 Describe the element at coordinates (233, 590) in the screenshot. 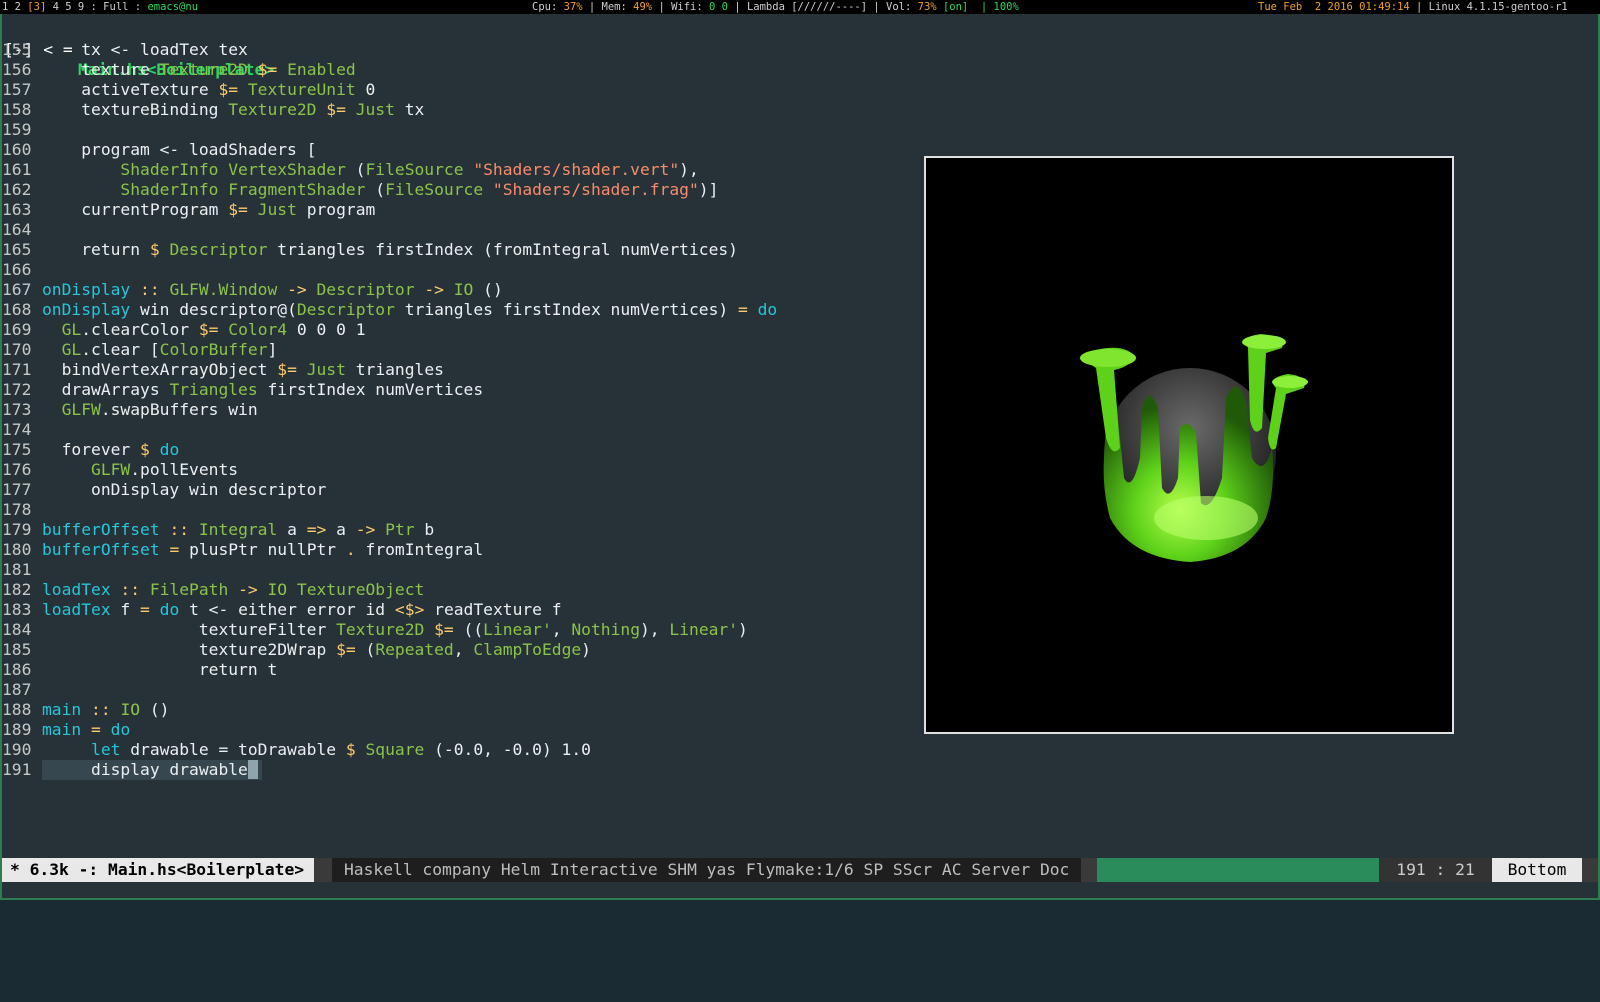

I see `line-content: loadTex :: FilePath -> IO TextureObject` at that location.